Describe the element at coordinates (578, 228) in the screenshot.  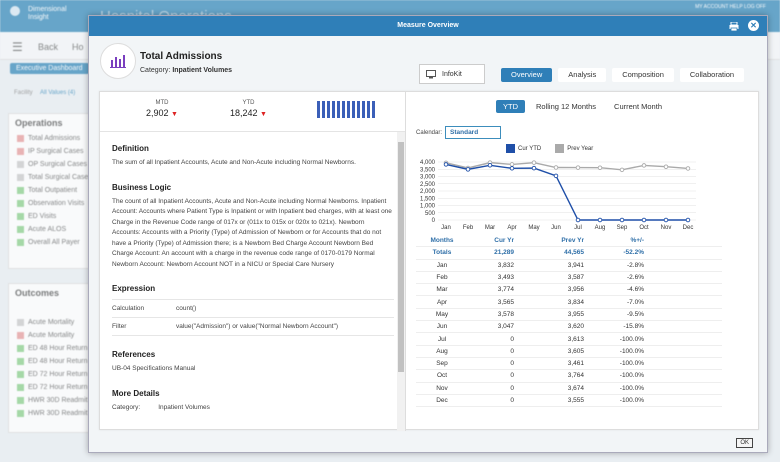
I see `x-tick-label: Jul` at that location.